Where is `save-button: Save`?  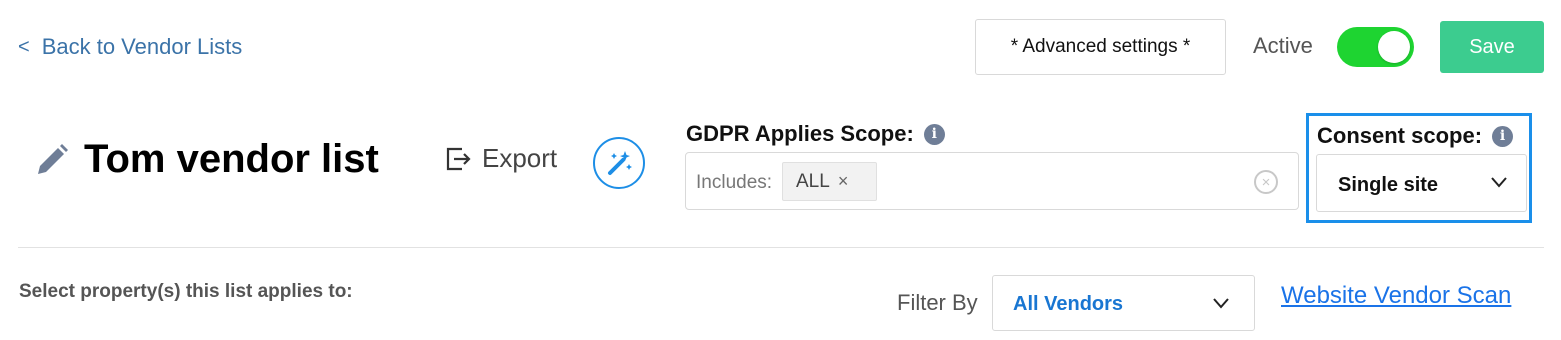
save-button: Save is located at coordinates (1492, 47).